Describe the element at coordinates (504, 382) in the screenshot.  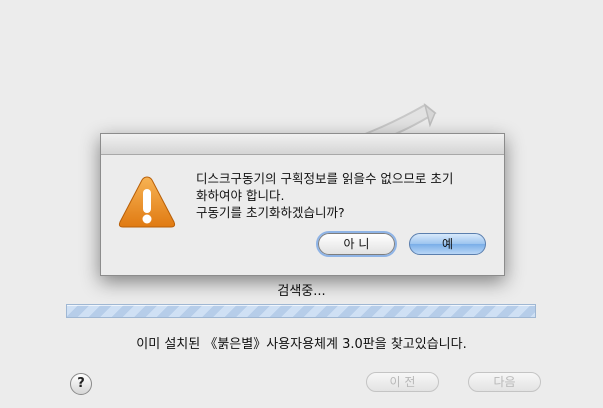
I see `next-button: 다음` at that location.